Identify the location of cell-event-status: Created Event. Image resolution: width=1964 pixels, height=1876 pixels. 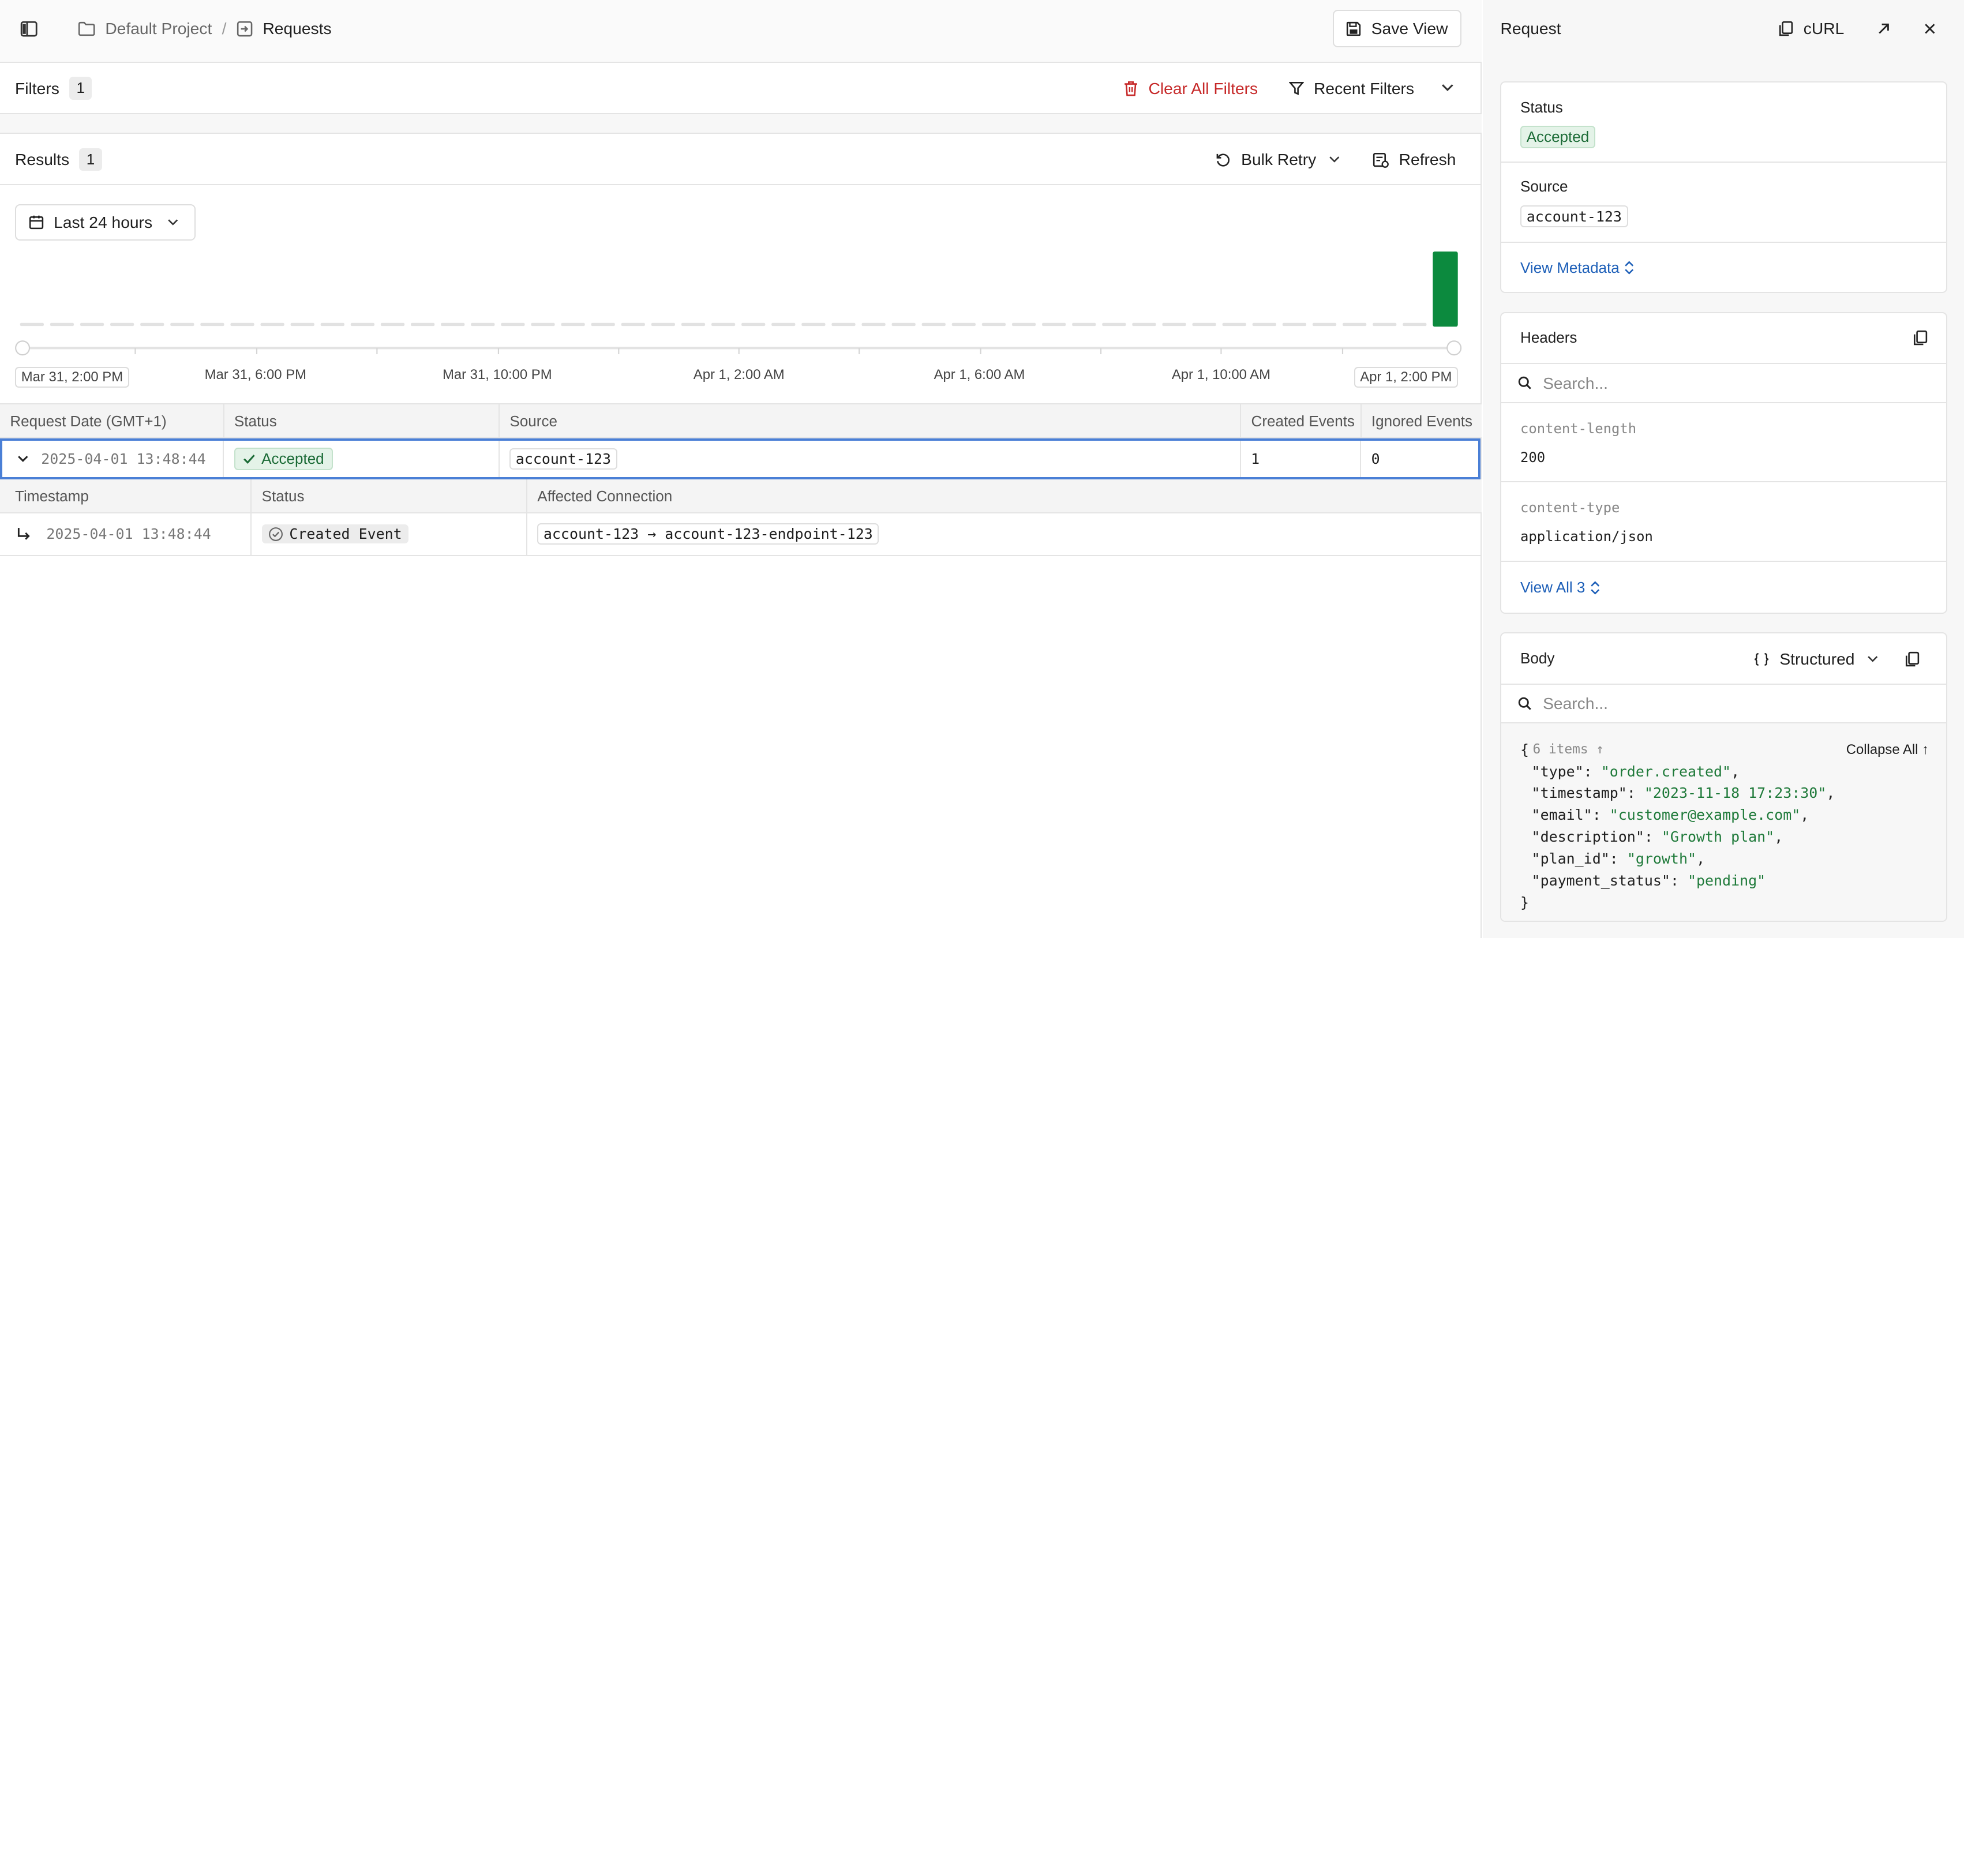
(390, 534).